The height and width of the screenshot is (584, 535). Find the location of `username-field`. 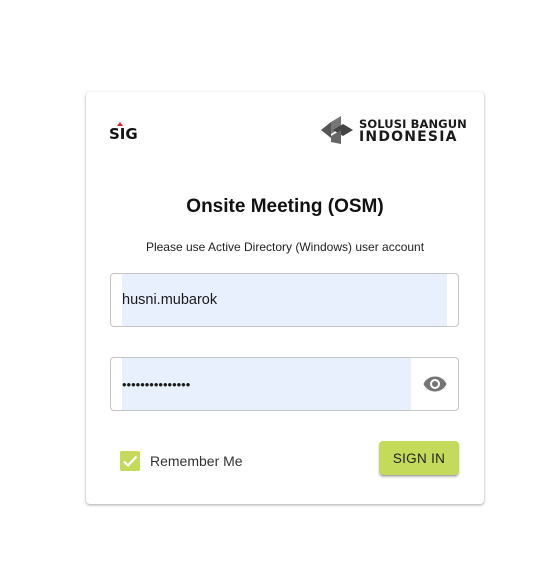

username-field is located at coordinates (284, 300).